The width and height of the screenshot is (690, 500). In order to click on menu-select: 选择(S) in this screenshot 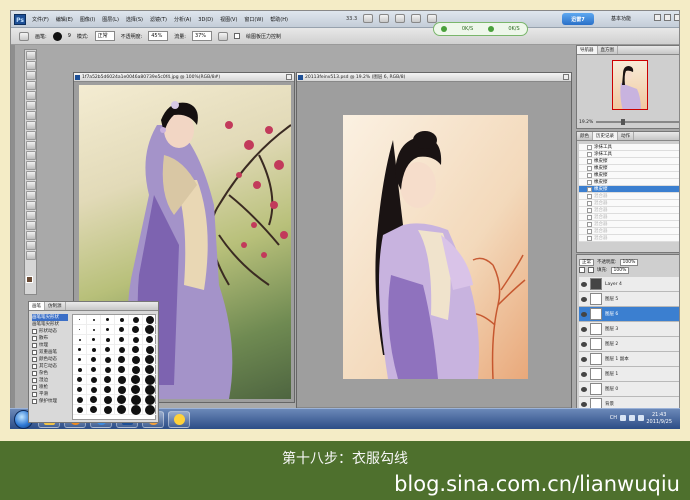, I will do `click(134, 19)`.